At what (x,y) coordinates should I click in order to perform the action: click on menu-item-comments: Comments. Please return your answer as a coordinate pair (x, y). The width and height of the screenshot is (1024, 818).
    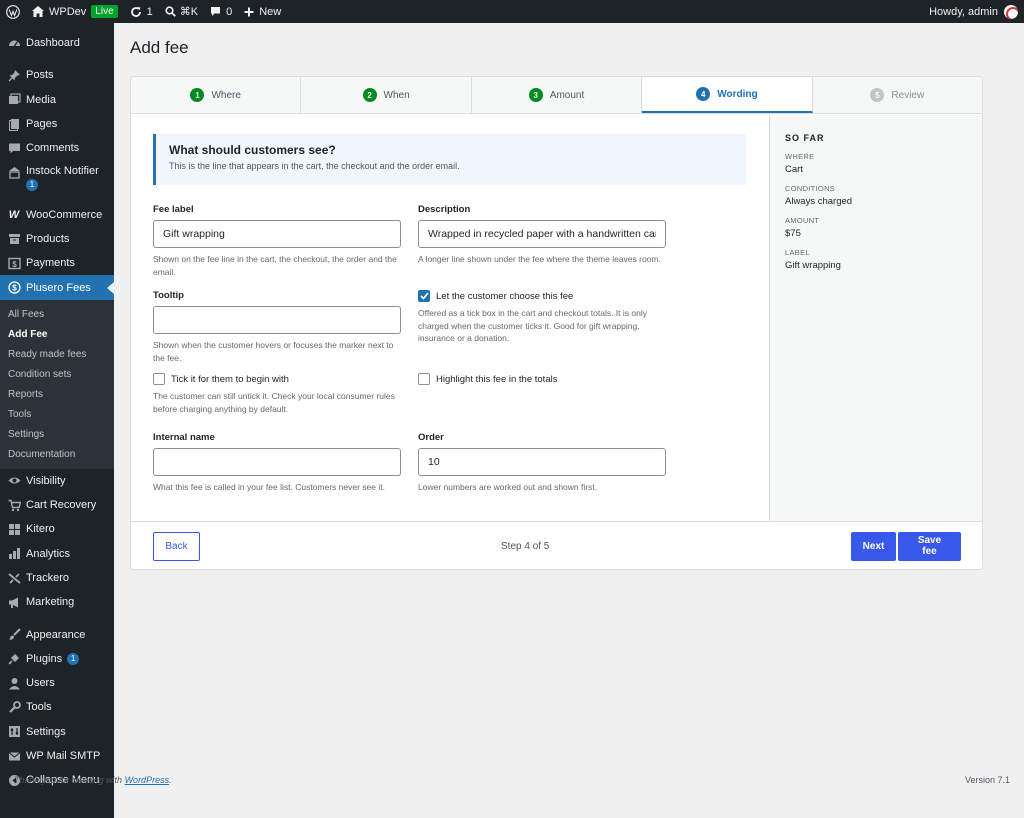
    Looking at the image, I should click on (57, 148).